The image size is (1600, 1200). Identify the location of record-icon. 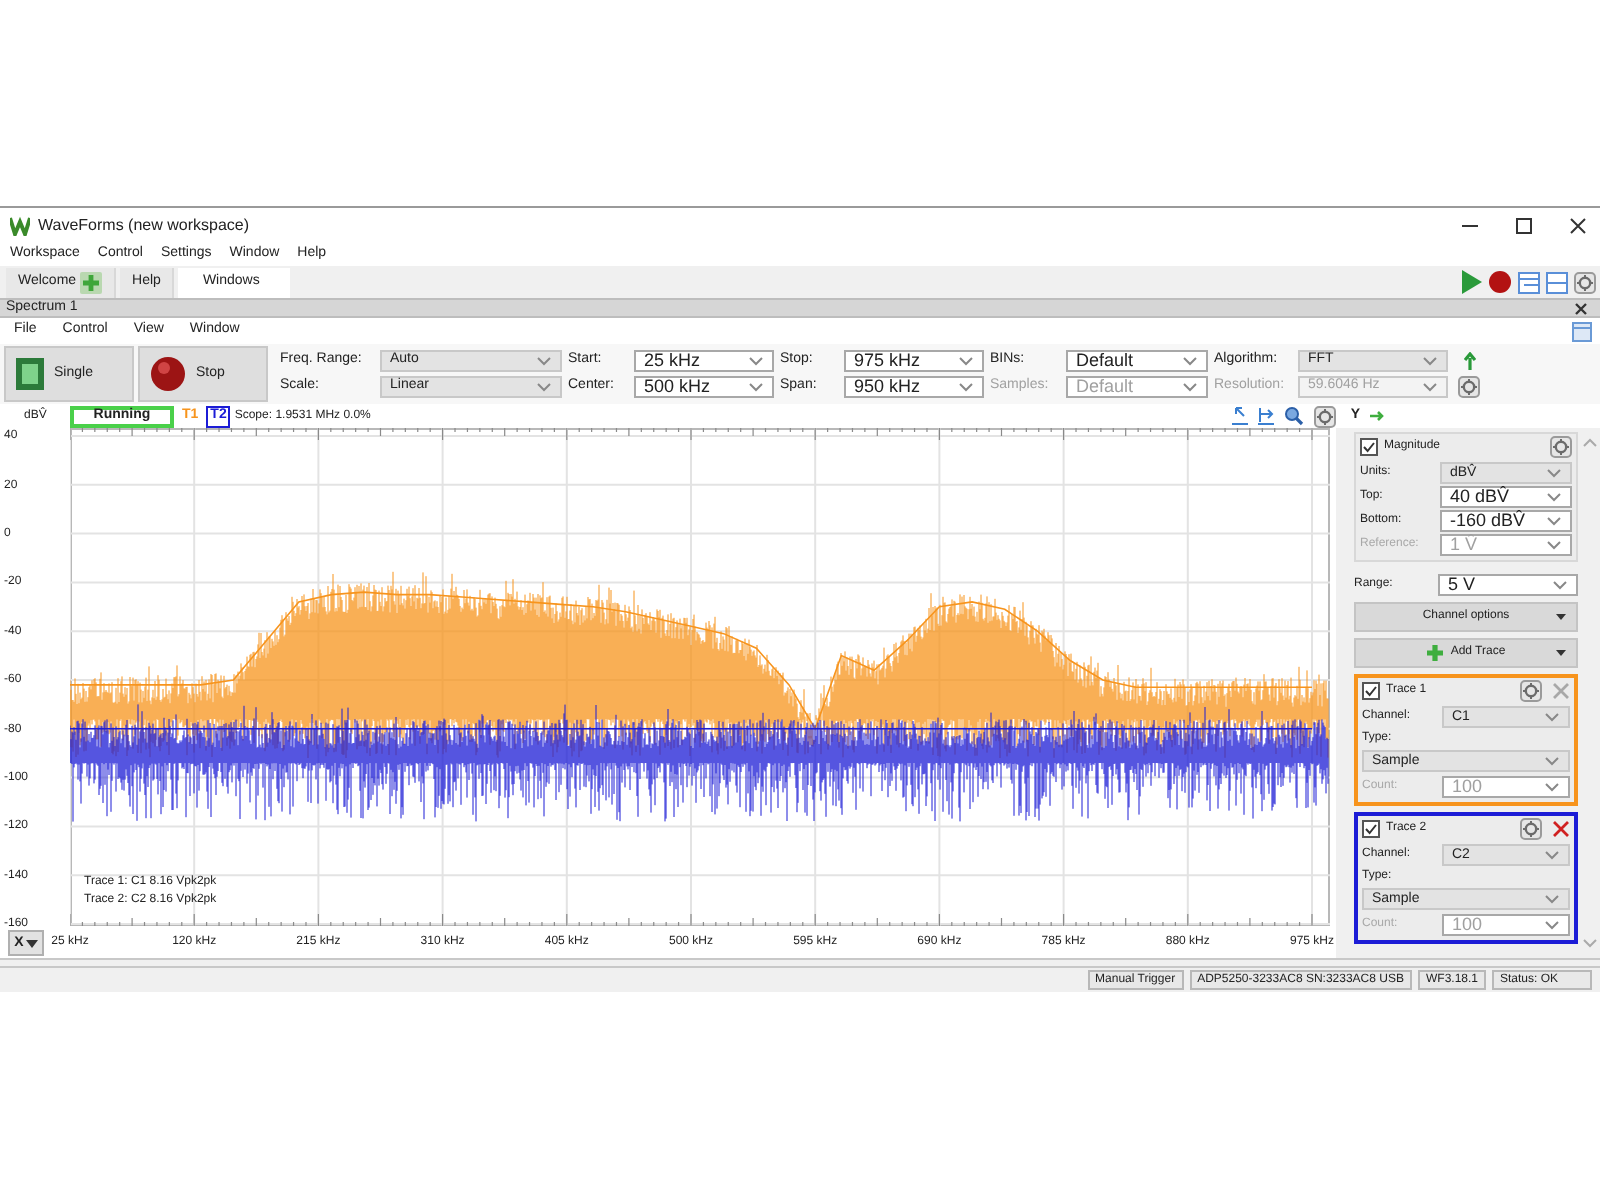
(1500, 282).